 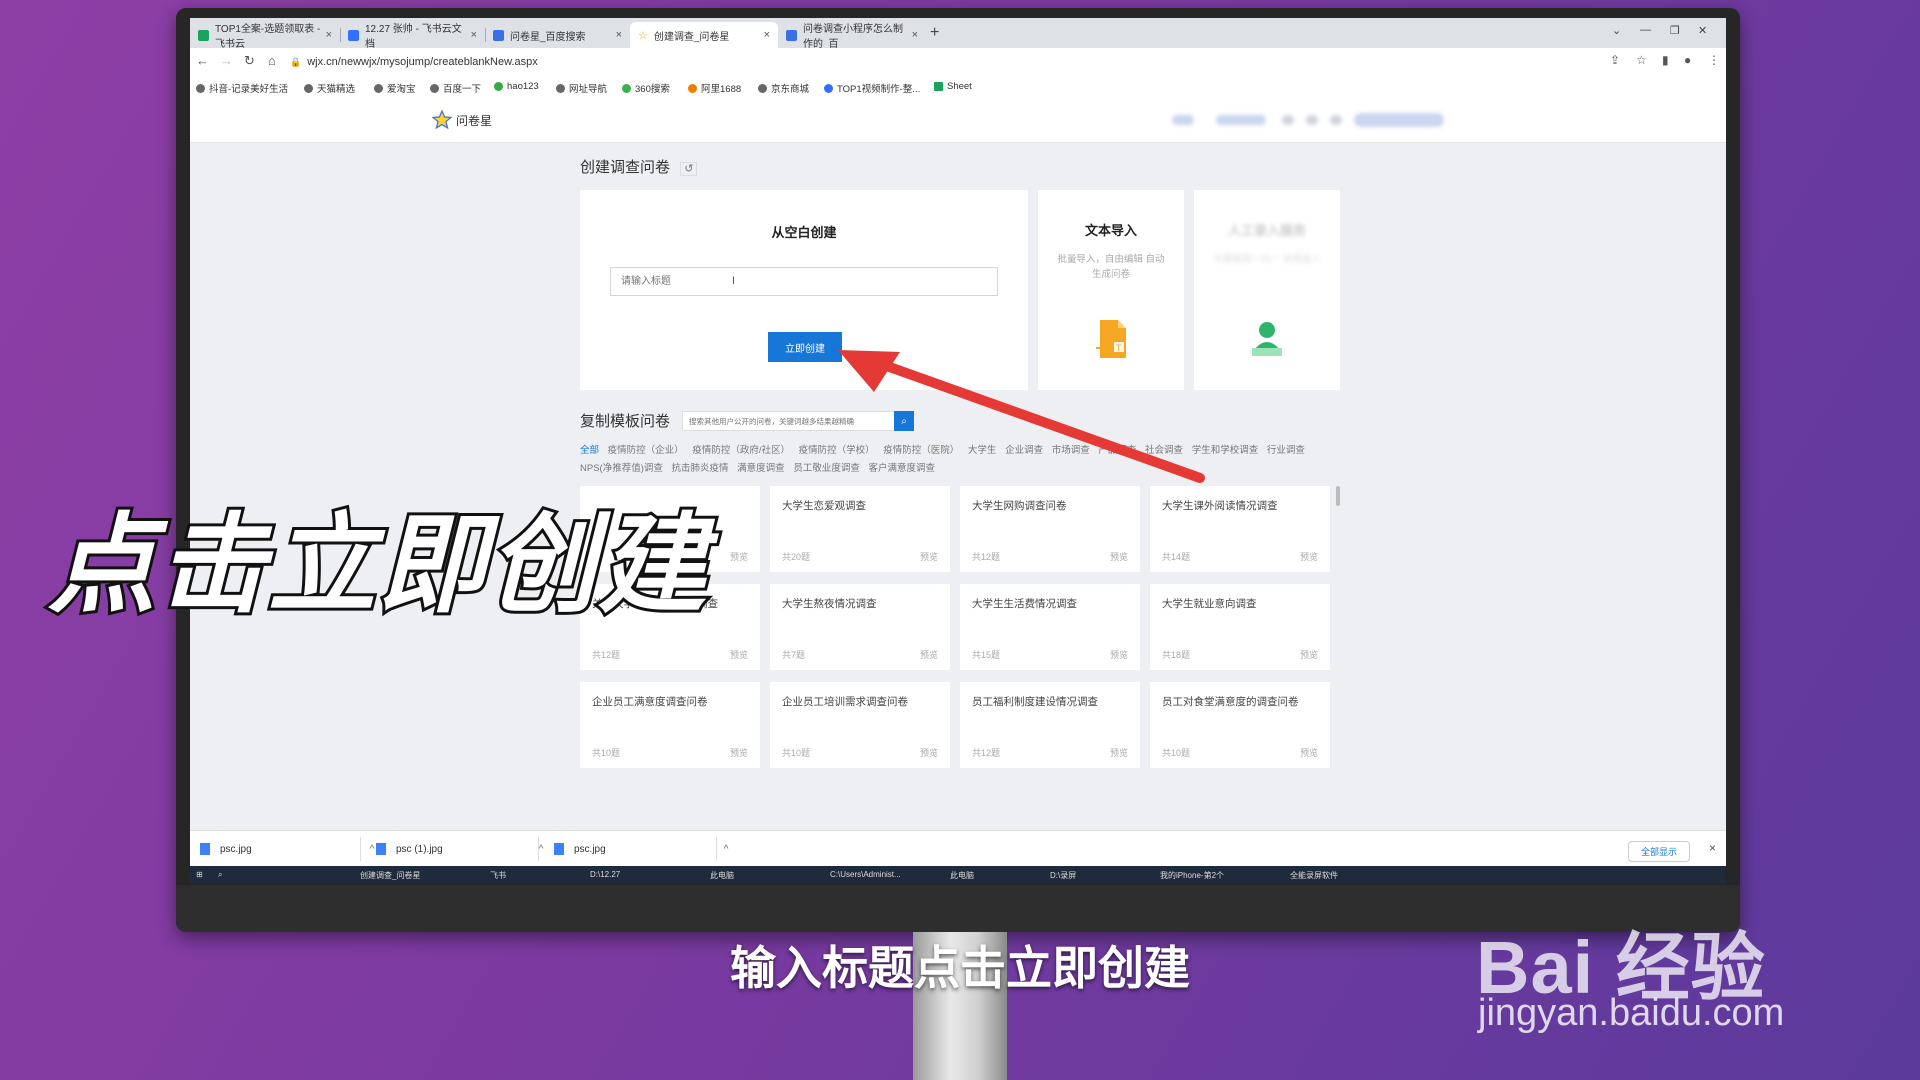 I want to click on taskbar-item: 飞书, so click(x=498, y=875).